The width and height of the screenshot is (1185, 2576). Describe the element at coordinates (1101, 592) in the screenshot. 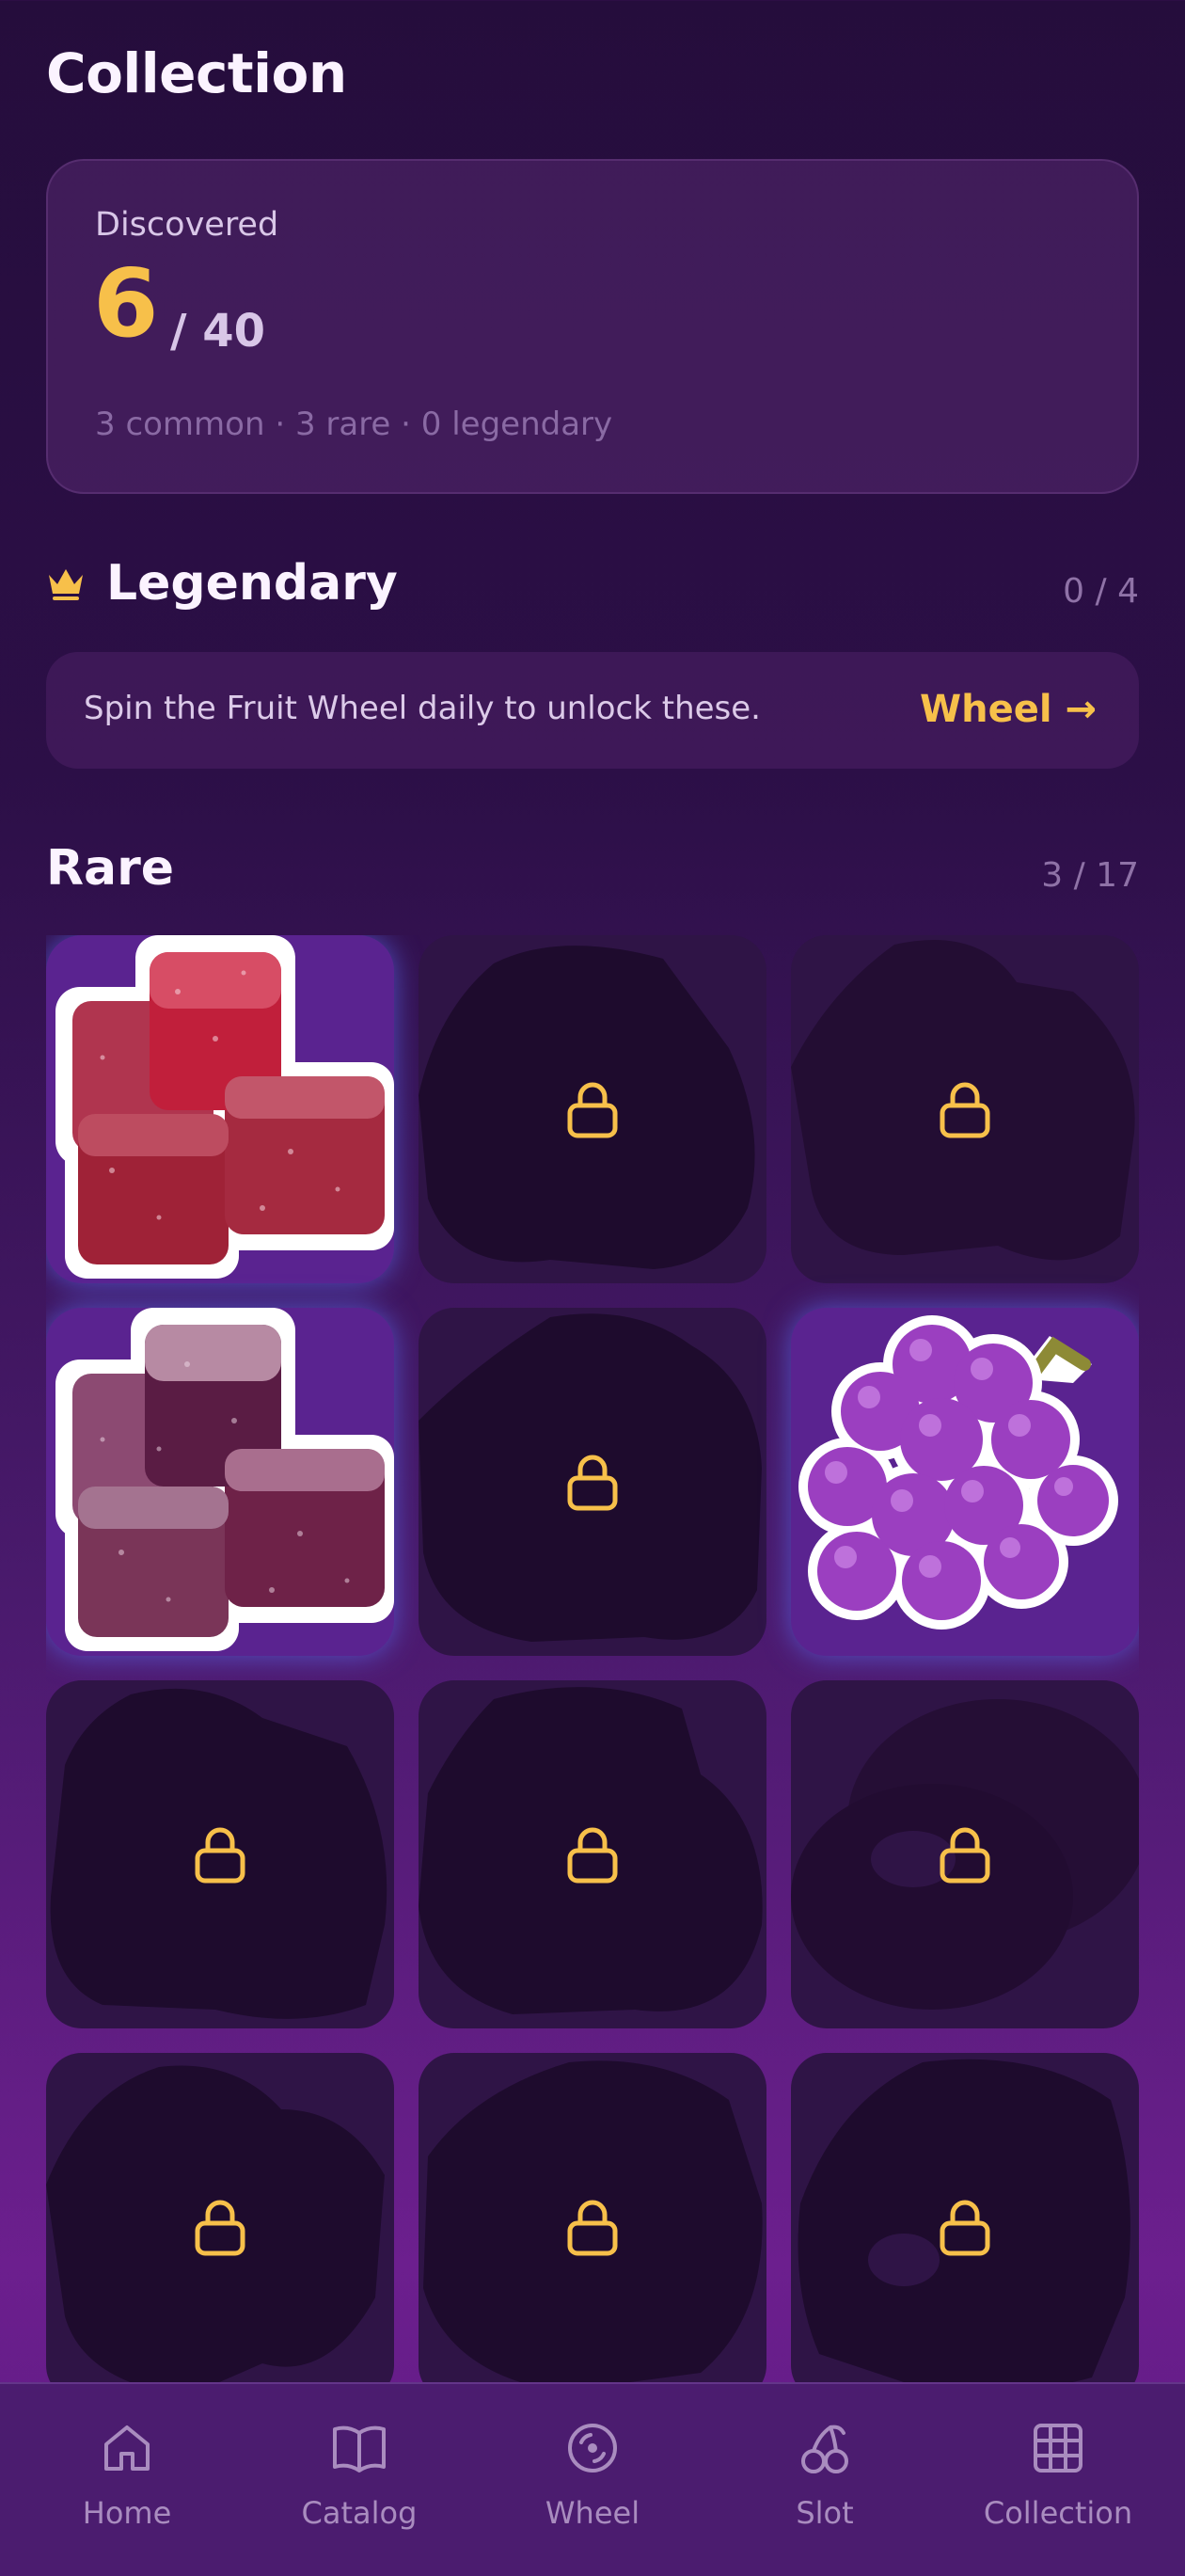

I see `legendary-count: 0 / 4` at that location.